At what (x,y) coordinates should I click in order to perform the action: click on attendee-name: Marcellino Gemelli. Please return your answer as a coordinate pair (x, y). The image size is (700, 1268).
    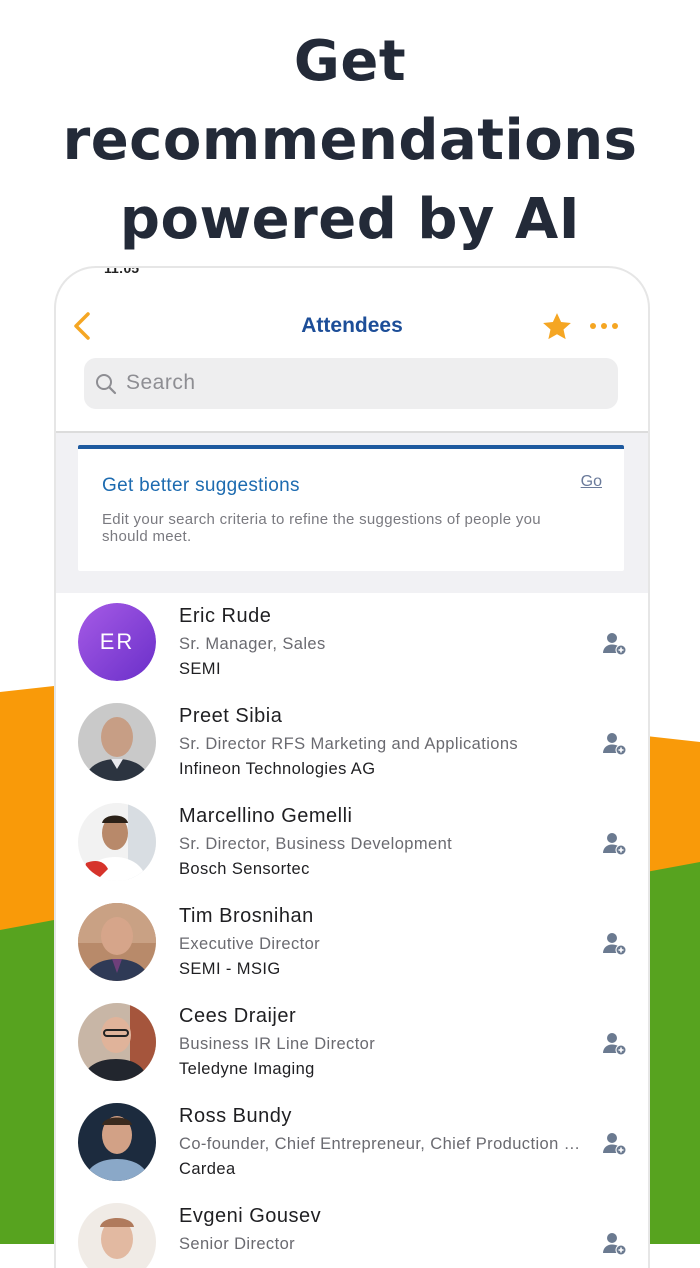
    Looking at the image, I should click on (266, 816).